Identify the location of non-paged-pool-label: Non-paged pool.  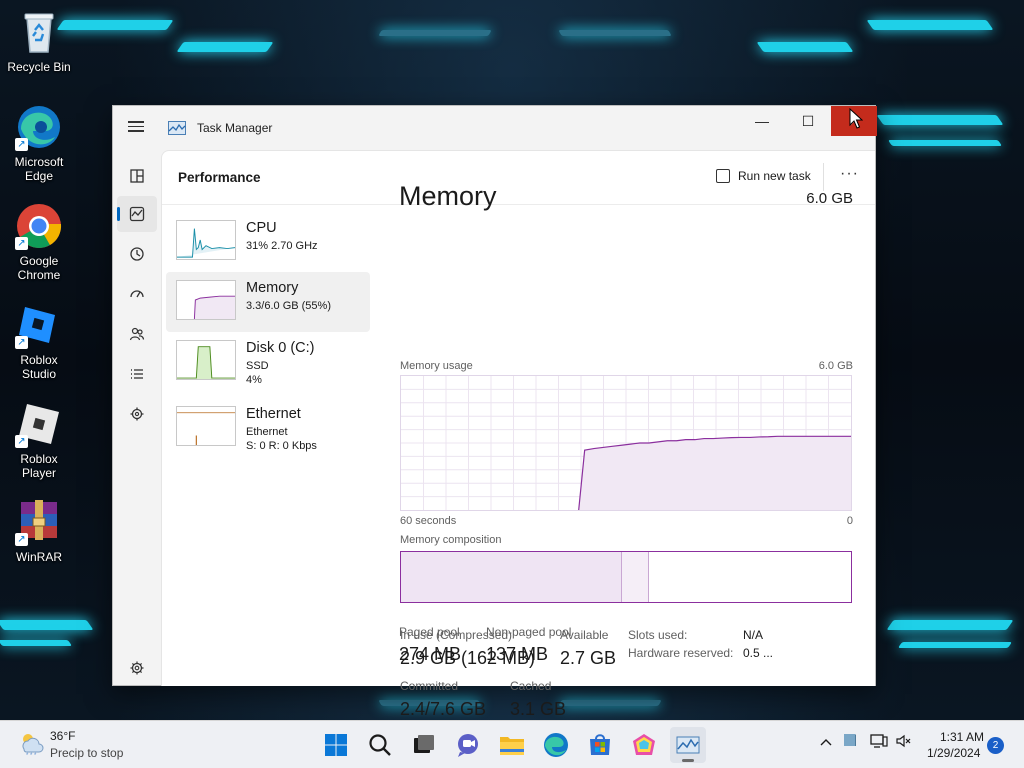
(529, 632).